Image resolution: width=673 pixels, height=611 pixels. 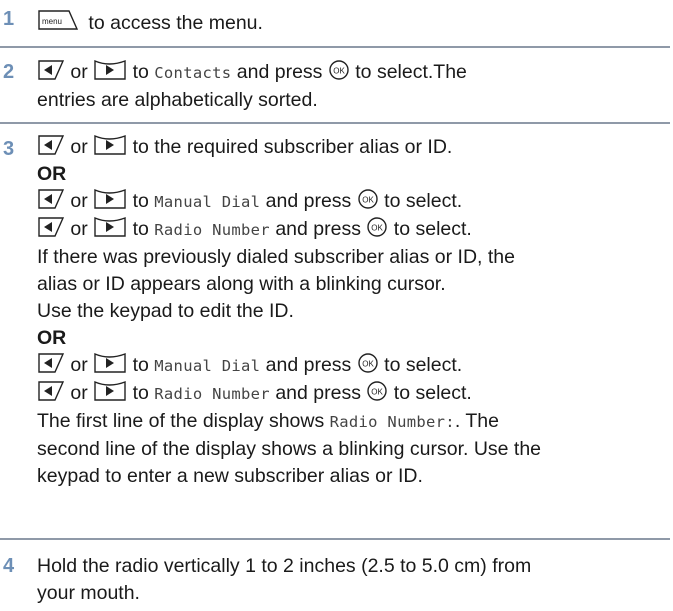 What do you see at coordinates (193, 73) in the screenshot?
I see `menu-option-contacts: Contacts` at bounding box center [193, 73].